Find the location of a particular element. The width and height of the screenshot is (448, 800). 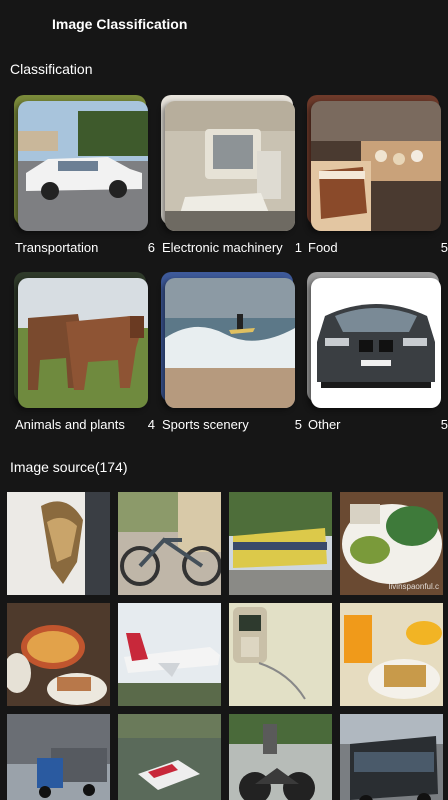

app-title: Image Classification is located at coordinates (120, 24).